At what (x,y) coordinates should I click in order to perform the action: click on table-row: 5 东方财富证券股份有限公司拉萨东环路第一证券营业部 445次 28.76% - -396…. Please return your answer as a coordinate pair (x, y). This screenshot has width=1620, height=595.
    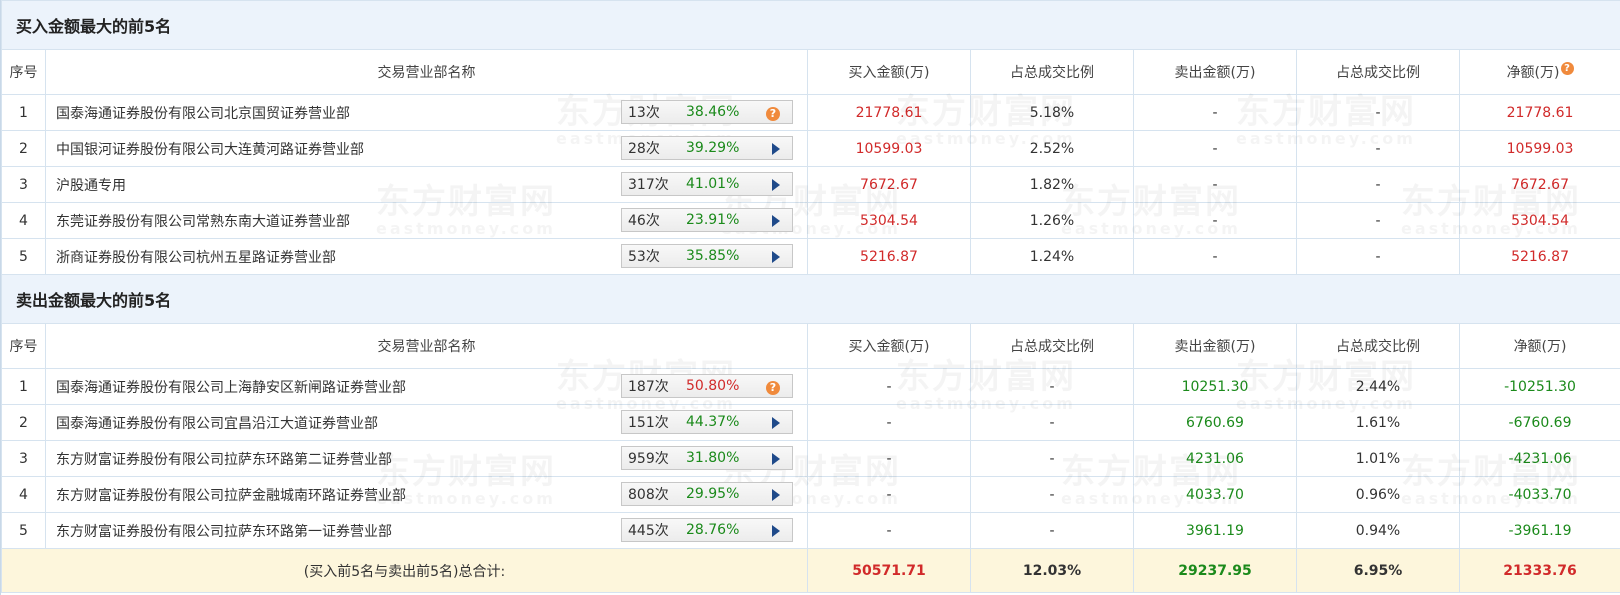
    Looking at the image, I should click on (810, 530).